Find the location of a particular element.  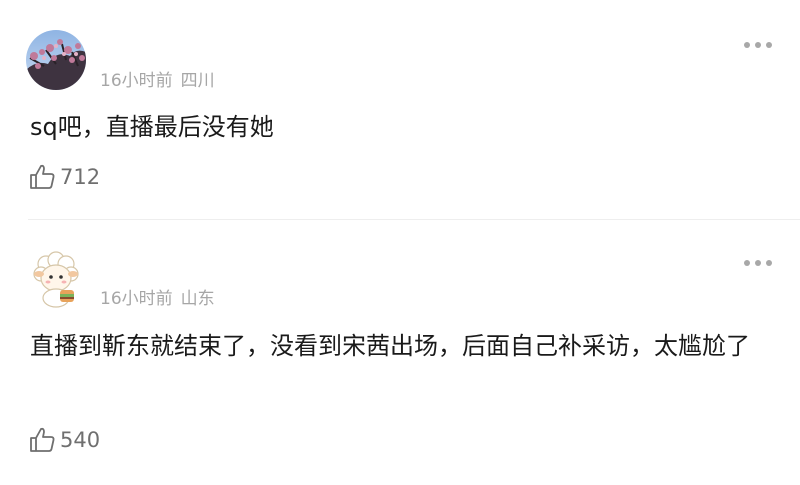

comment-text: sq吧，直播最后没有她 is located at coordinates (152, 127).